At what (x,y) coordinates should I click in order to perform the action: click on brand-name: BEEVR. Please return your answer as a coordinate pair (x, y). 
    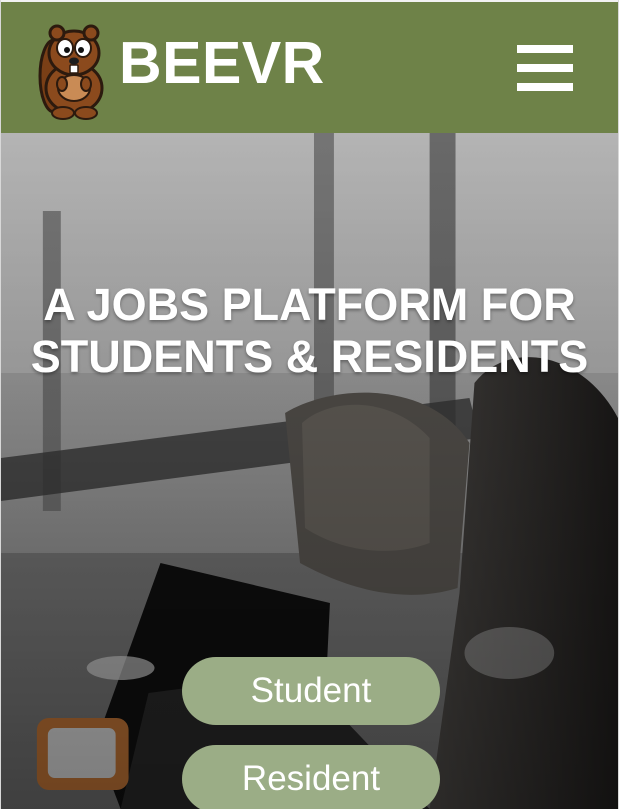
    Looking at the image, I should click on (222, 63).